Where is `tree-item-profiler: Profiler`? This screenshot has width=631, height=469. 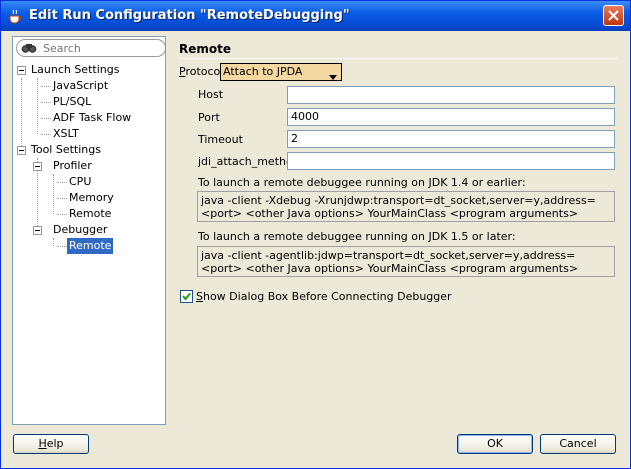
tree-item-profiler: Profiler is located at coordinates (72, 166).